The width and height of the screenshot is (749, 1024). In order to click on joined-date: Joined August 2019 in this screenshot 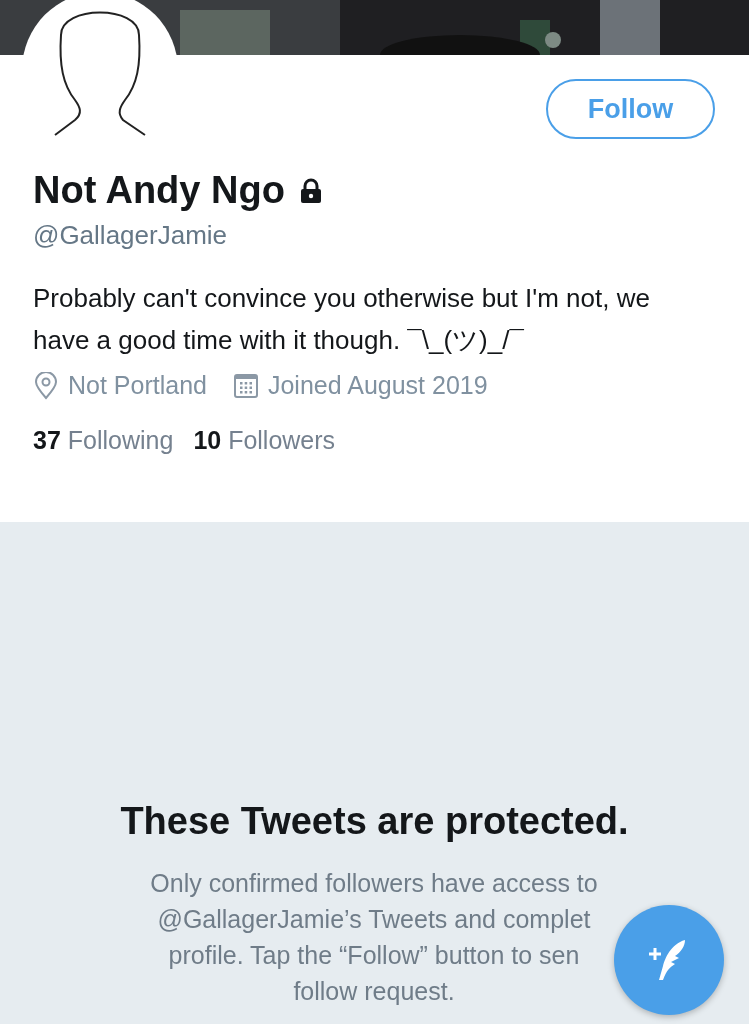, I will do `click(377, 385)`.